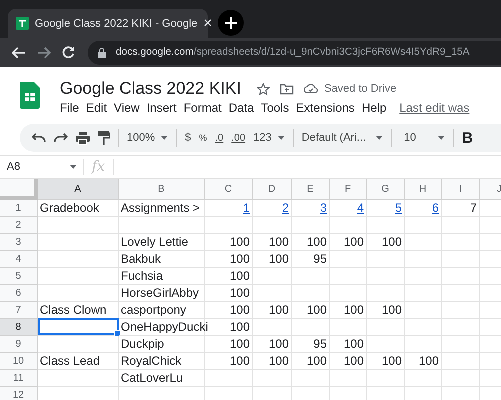 This screenshot has height=400, width=501. Describe the element at coordinates (461, 208) in the screenshot. I see `table-cell: 7` at that location.